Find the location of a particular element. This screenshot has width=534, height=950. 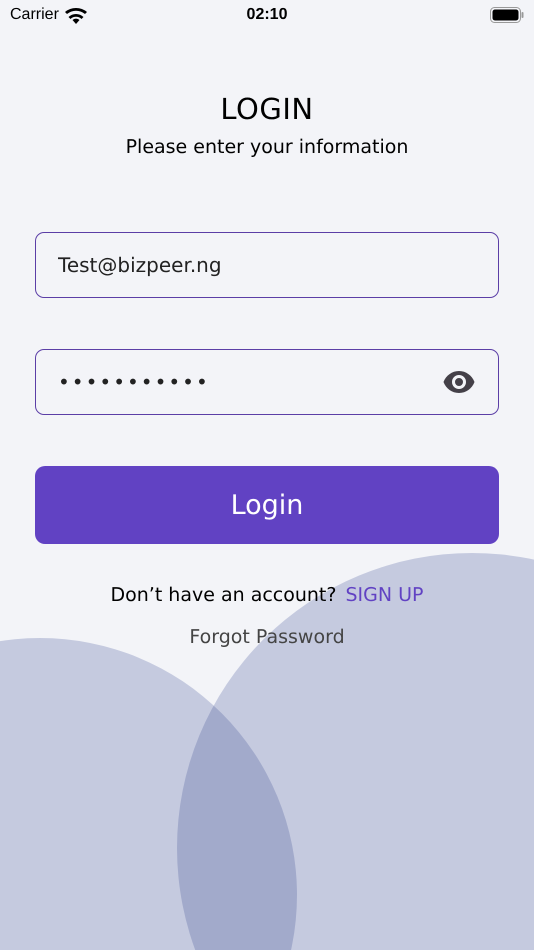

wifi-icon is located at coordinates (75, 15).